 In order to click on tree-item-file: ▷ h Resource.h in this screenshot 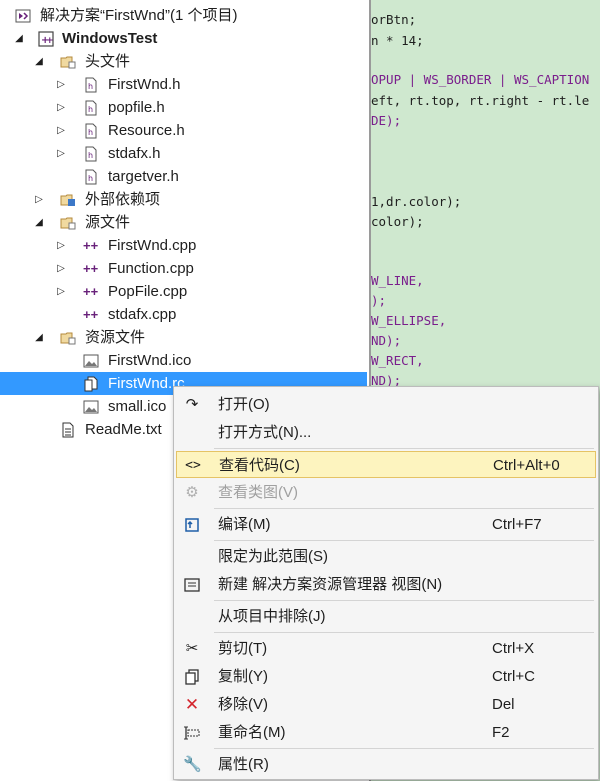, I will do `click(183, 130)`.